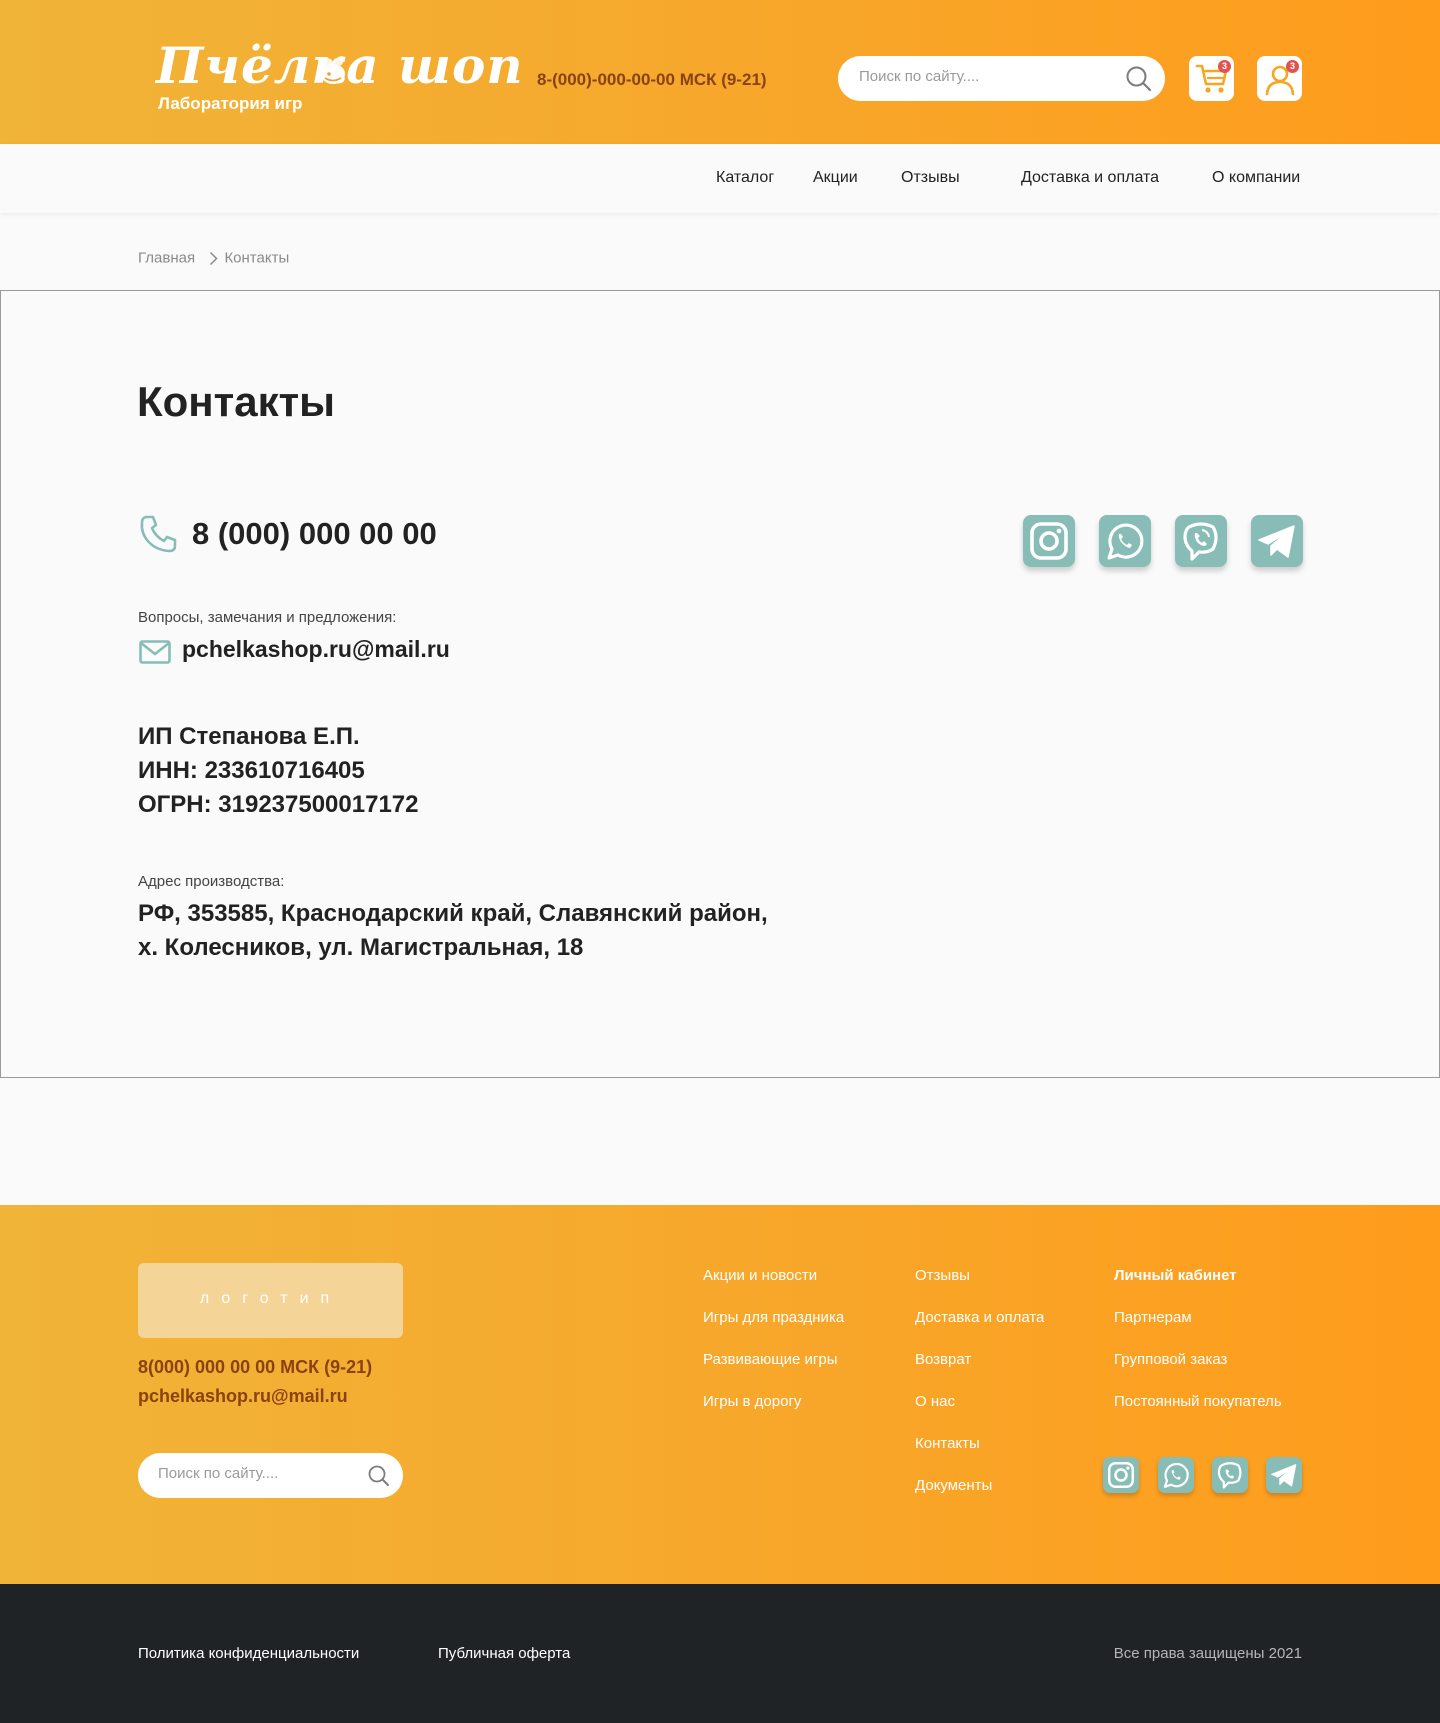 The image size is (1440, 1723). I want to click on footer-link-partners: Партнерам, so click(1153, 1317).